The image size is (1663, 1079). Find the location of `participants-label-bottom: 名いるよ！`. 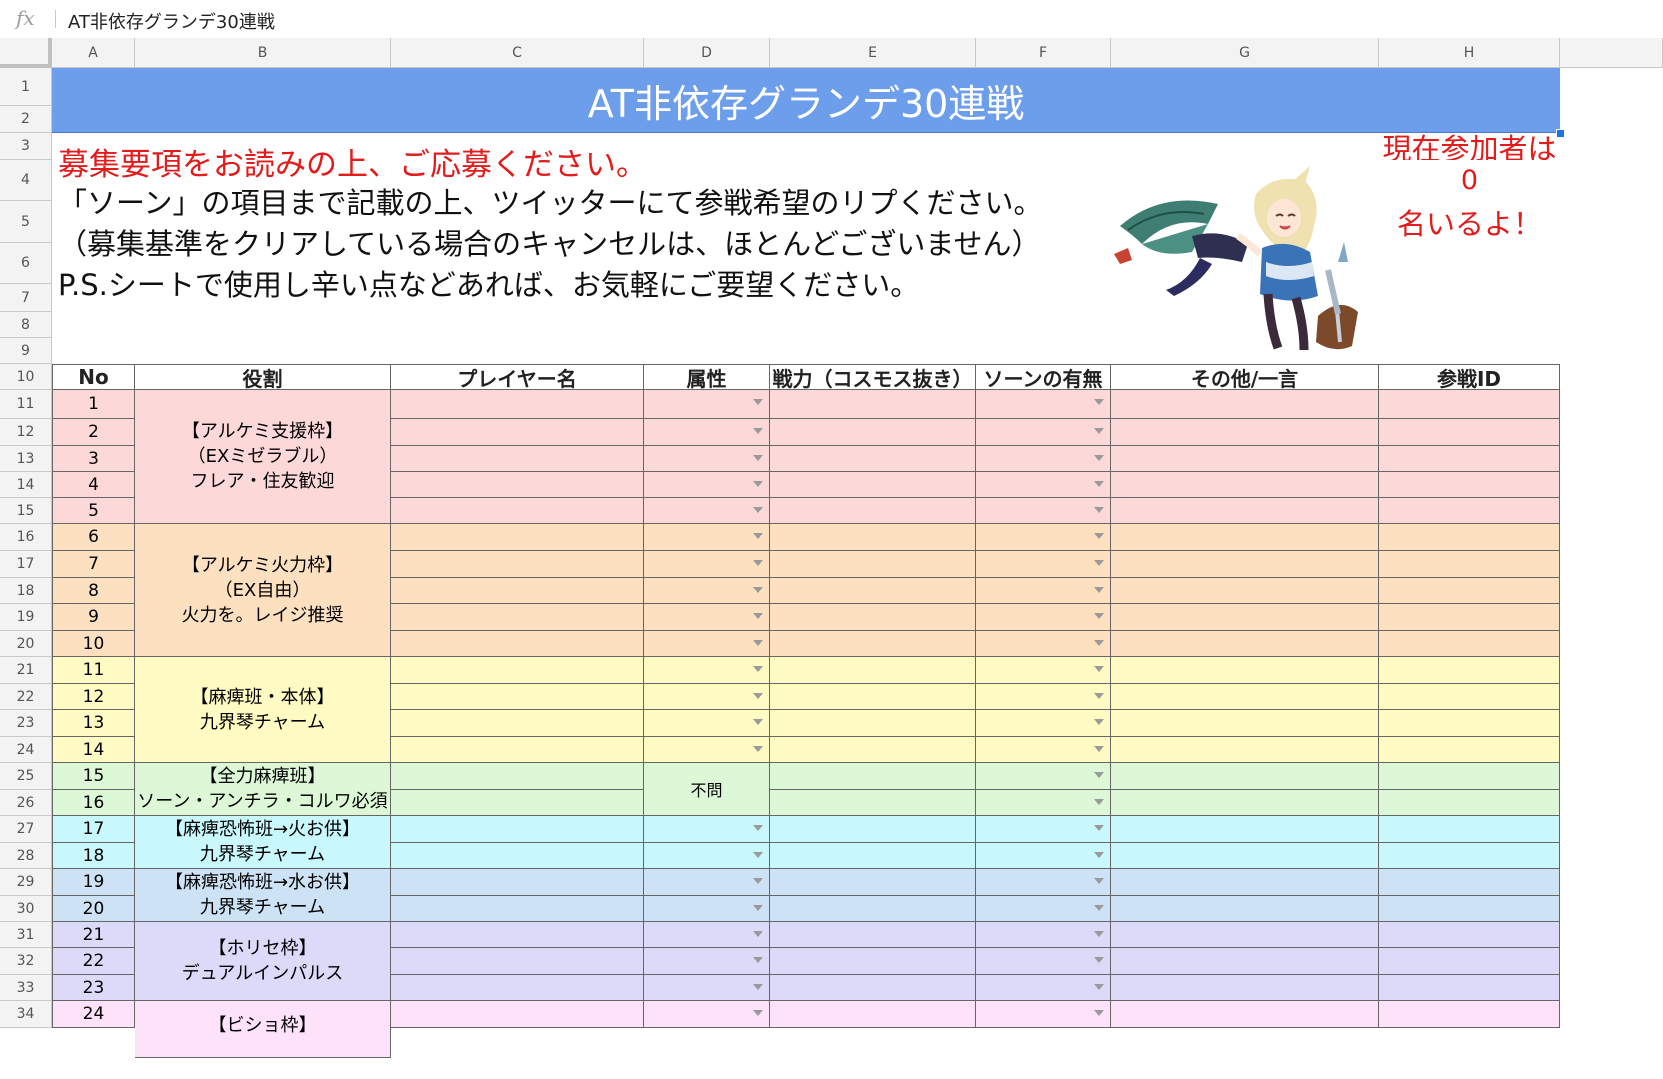

participants-label-bottom: 名いるよ！ is located at coordinates (1469, 222).